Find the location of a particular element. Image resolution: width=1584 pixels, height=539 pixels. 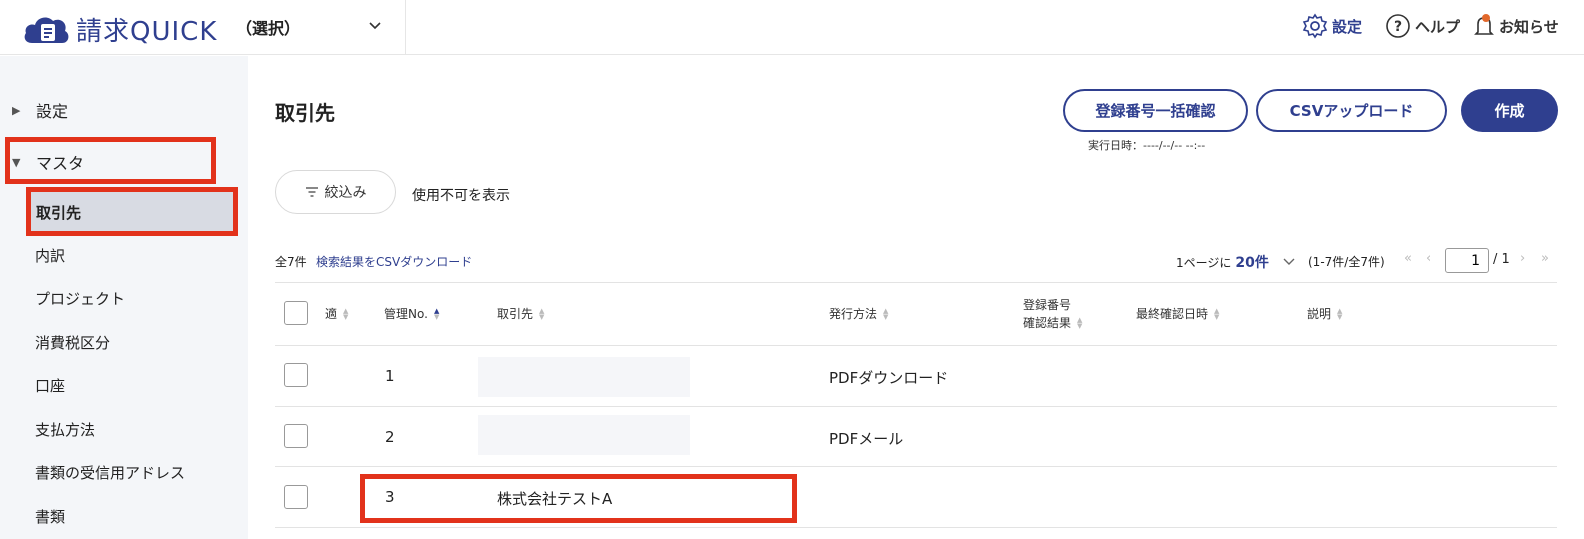

per-page-value: 20件 is located at coordinates (1252, 263).